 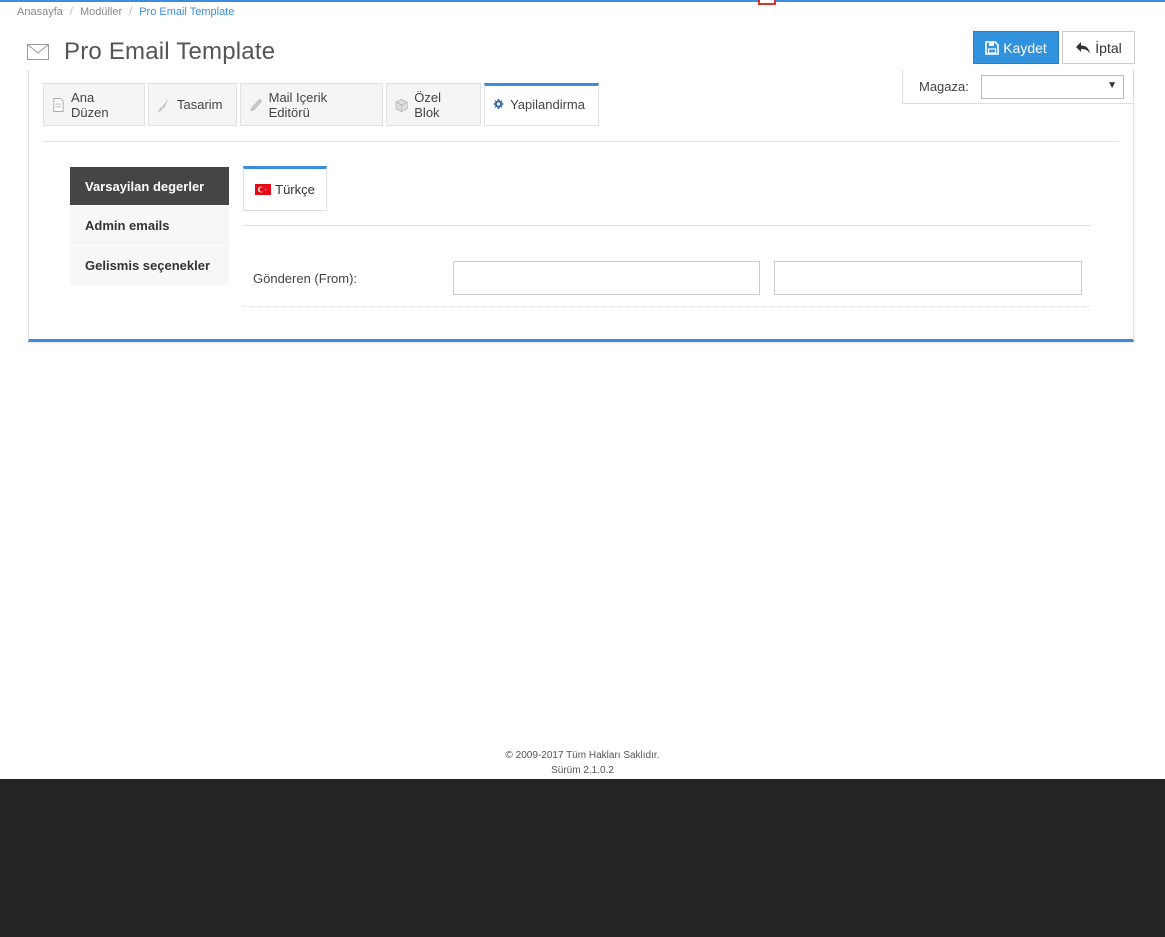 I want to click on document-icon, so click(x=58, y=104).